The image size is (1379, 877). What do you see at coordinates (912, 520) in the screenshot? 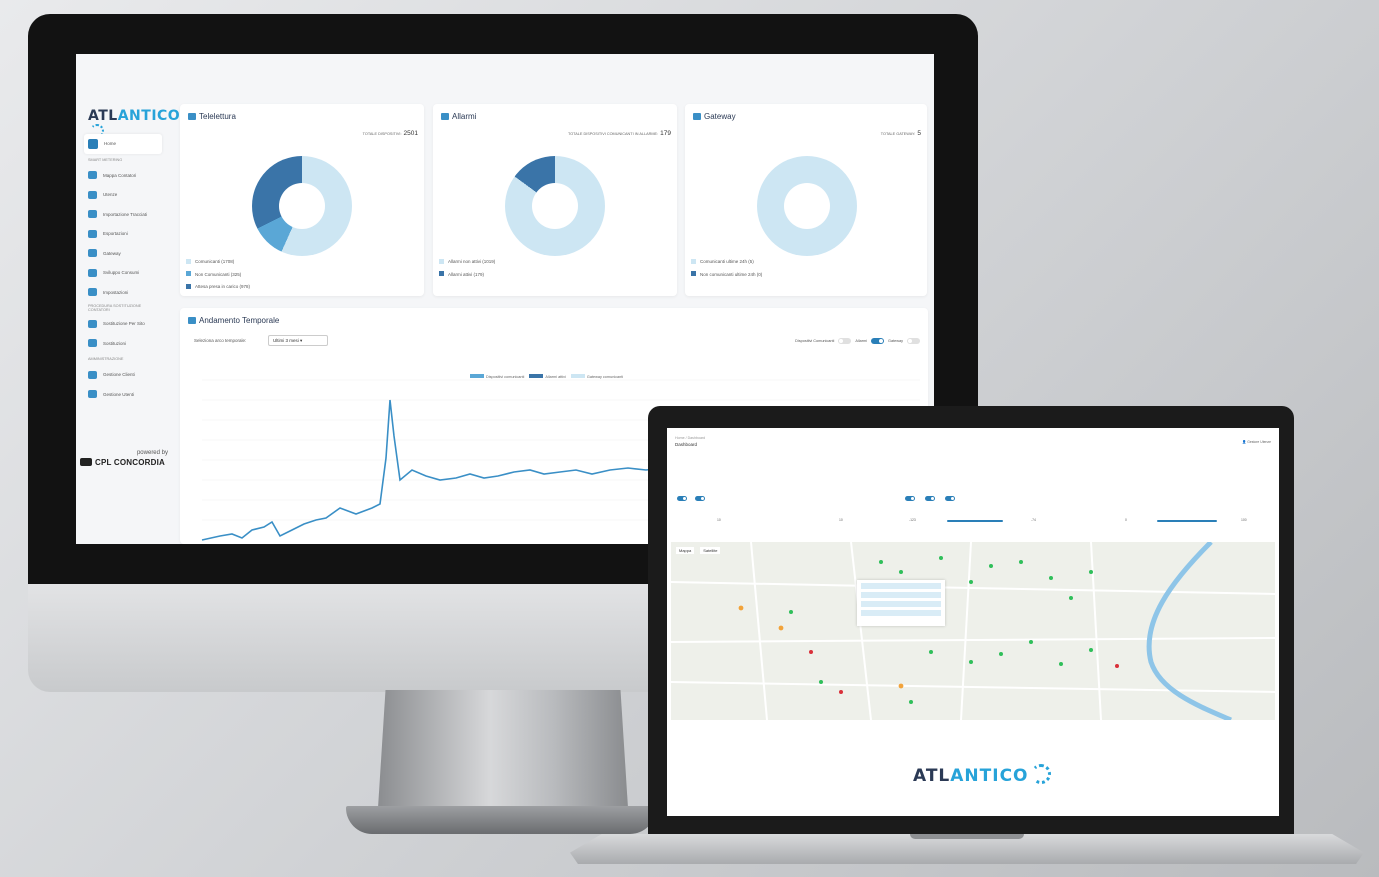
I see `range-min: -123` at bounding box center [912, 520].